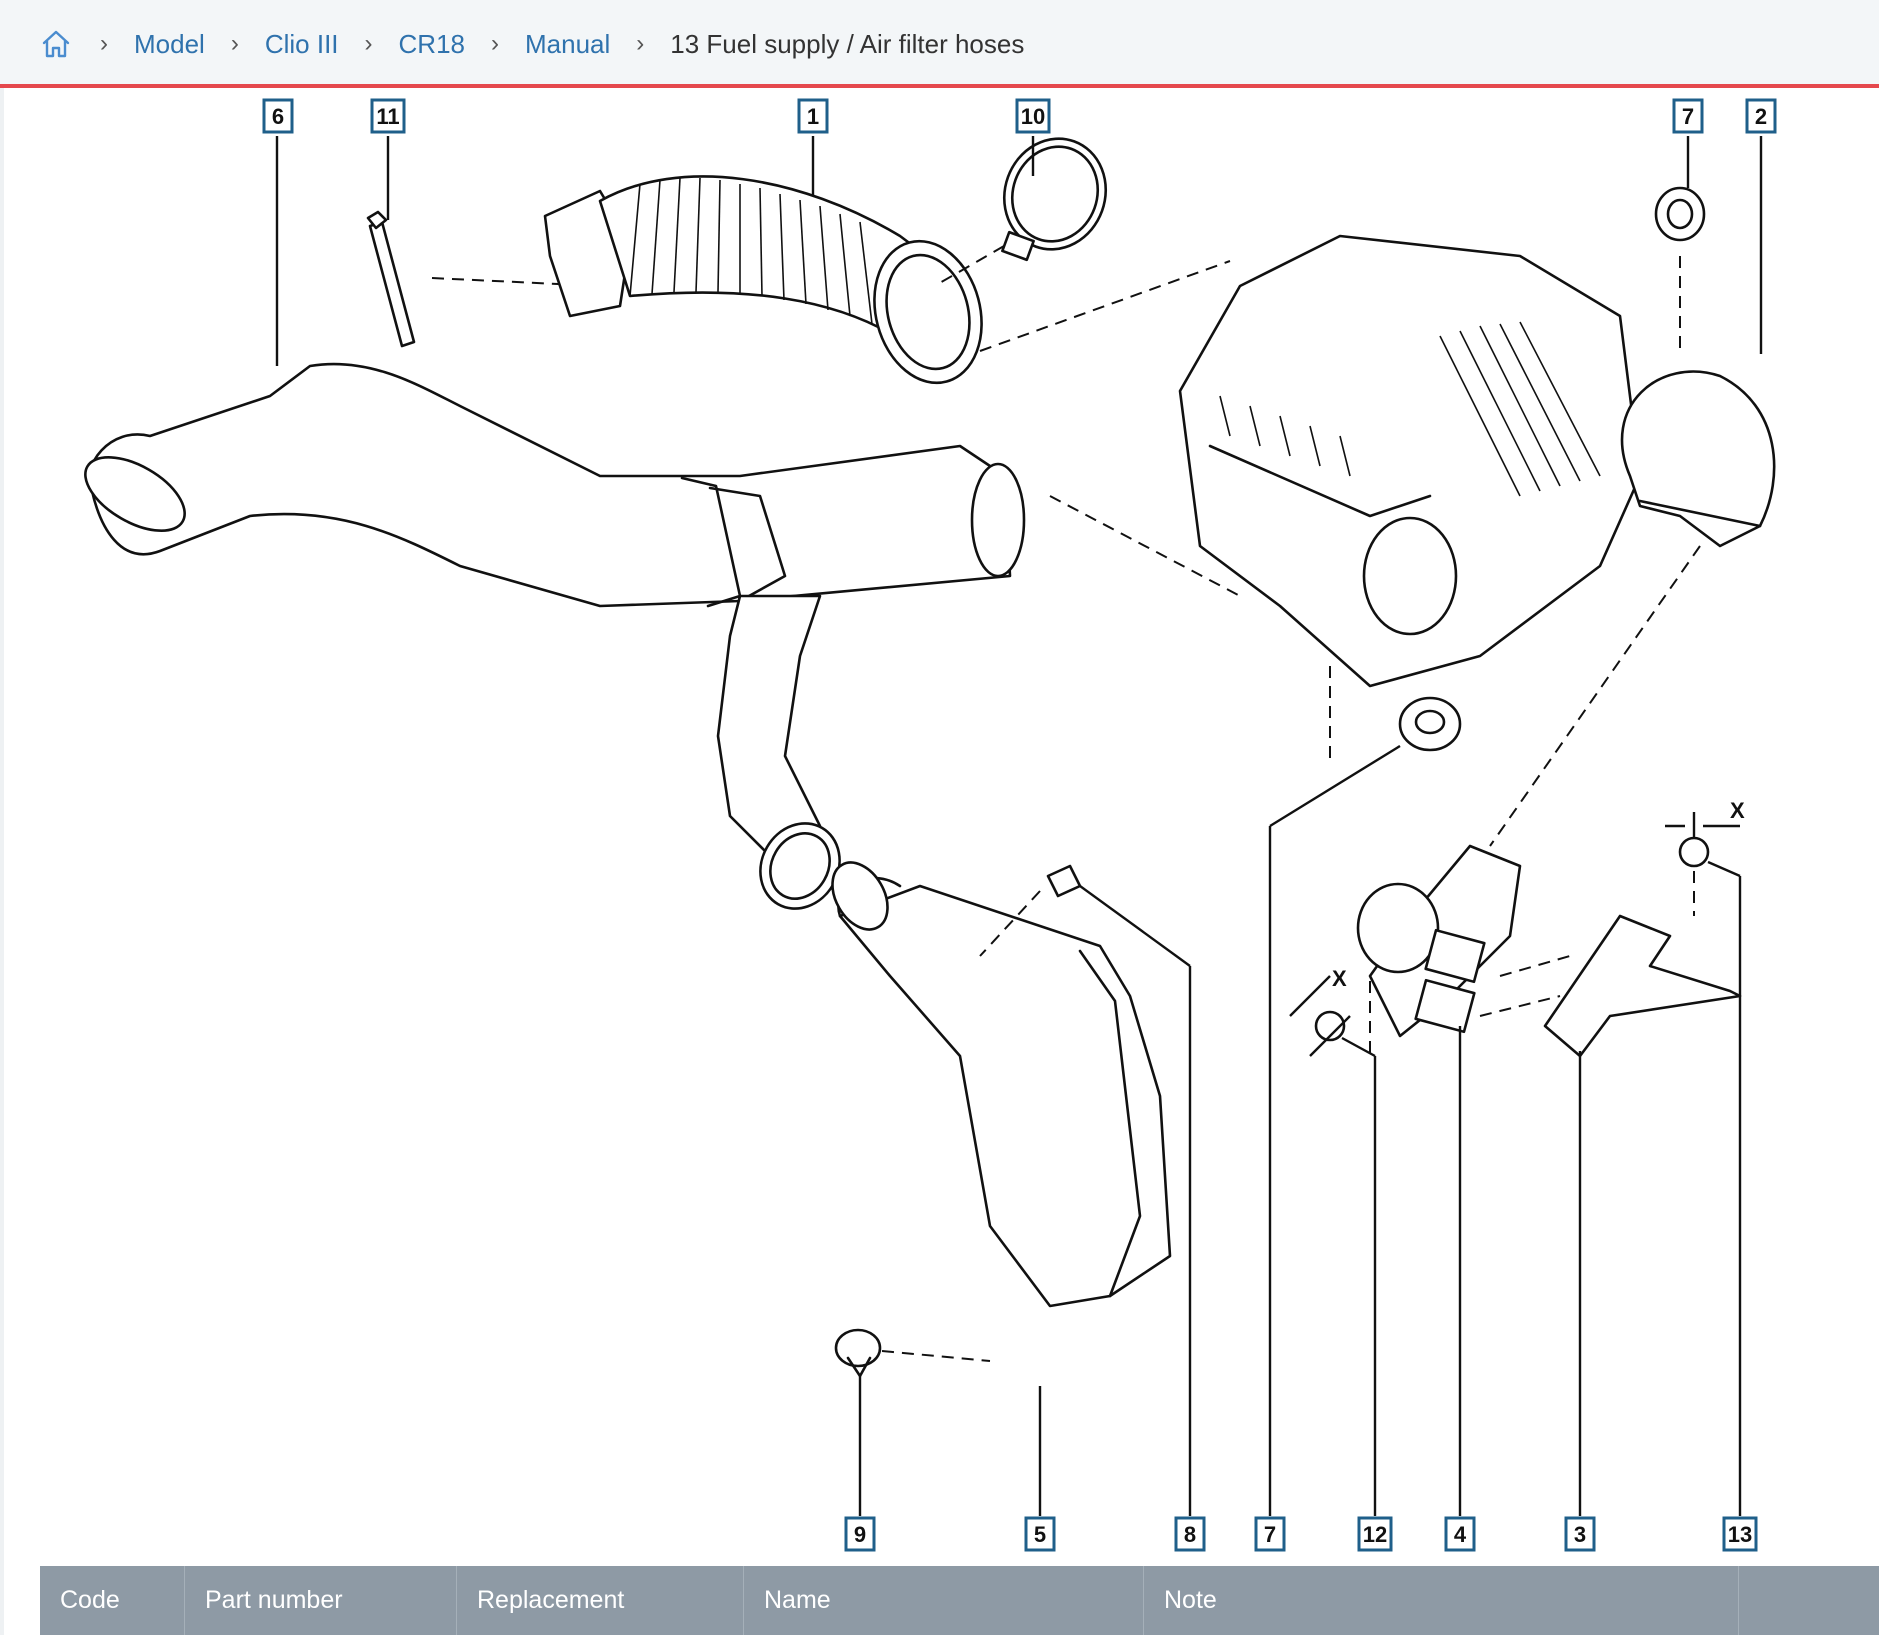 The height and width of the screenshot is (1635, 1879). I want to click on part-13-nut, so click(1703, 1164).